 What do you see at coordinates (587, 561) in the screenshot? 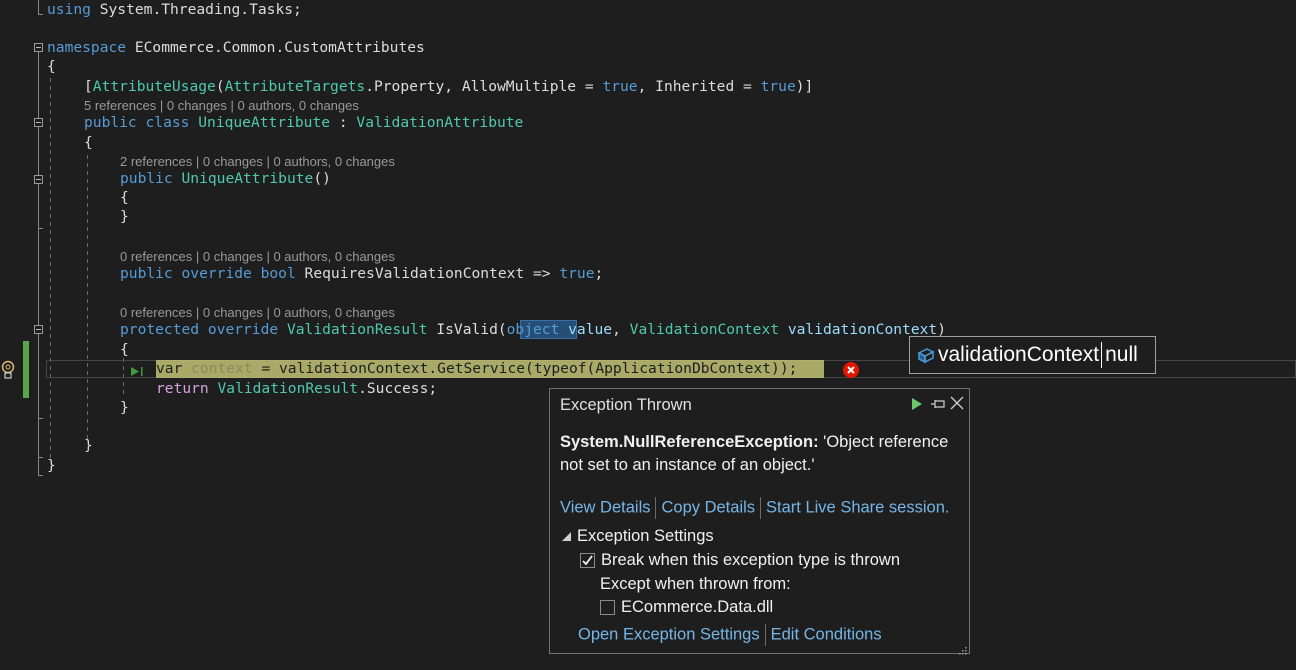
I see `break-when-checkbox` at bounding box center [587, 561].